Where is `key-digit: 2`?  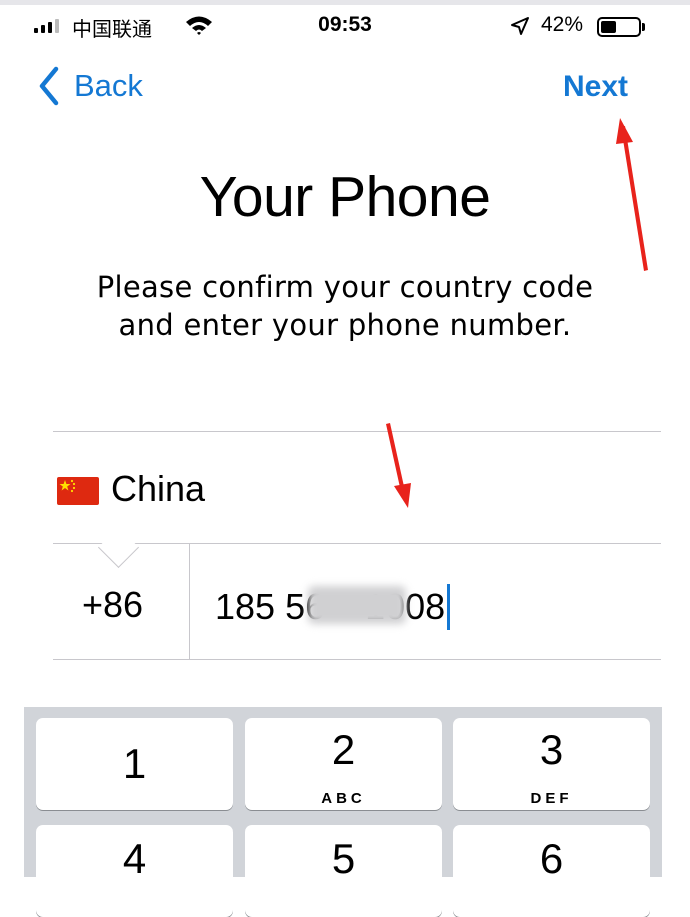 key-digit: 2 is located at coordinates (343, 749).